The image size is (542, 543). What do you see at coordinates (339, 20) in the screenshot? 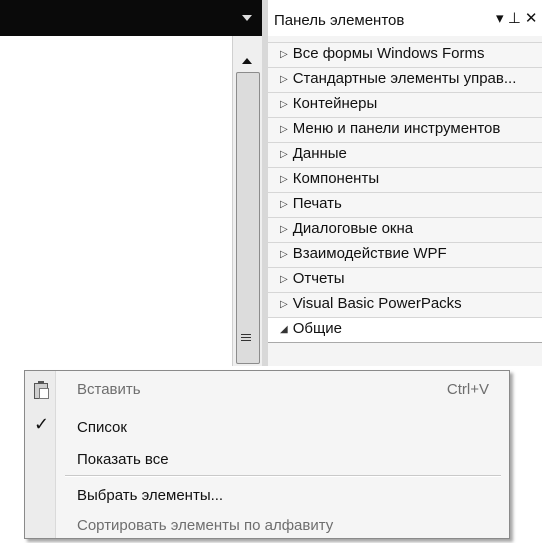
I see `toolbox-title: Панель элементов` at bounding box center [339, 20].